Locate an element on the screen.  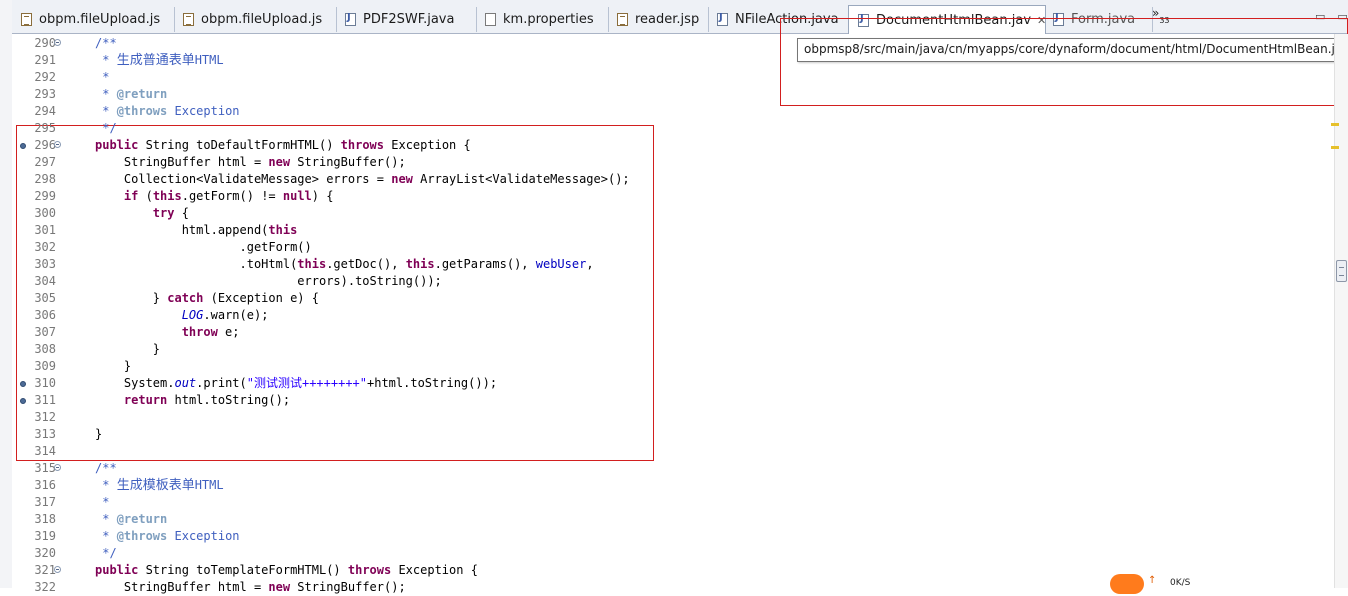
code-token: StringBuffer(); is located at coordinates (348, 587).